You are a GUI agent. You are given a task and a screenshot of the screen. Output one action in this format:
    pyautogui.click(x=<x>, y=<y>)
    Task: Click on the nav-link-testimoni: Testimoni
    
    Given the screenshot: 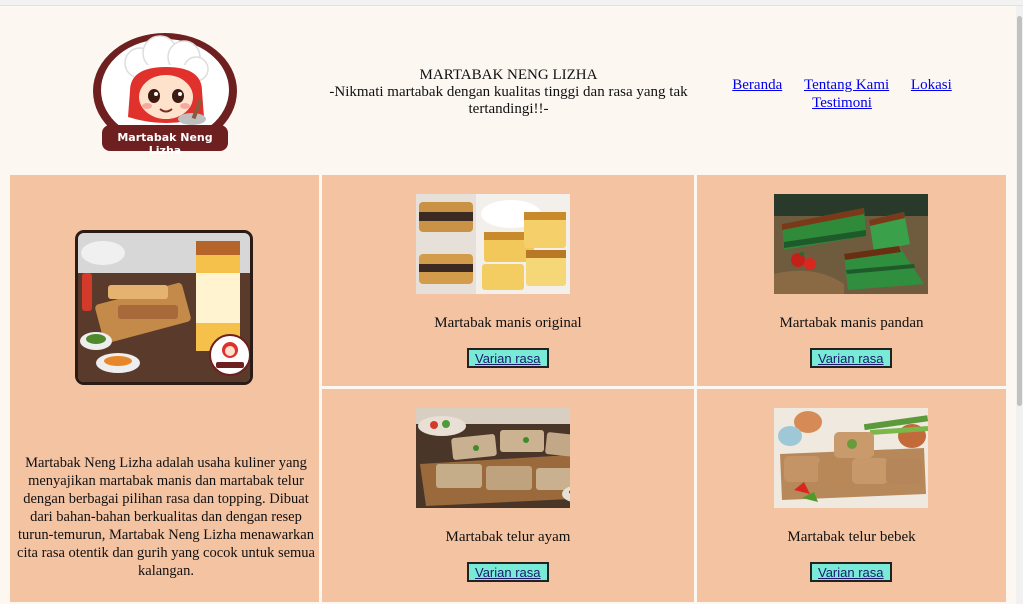 What is the action you would take?
    pyautogui.click(x=842, y=103)
    